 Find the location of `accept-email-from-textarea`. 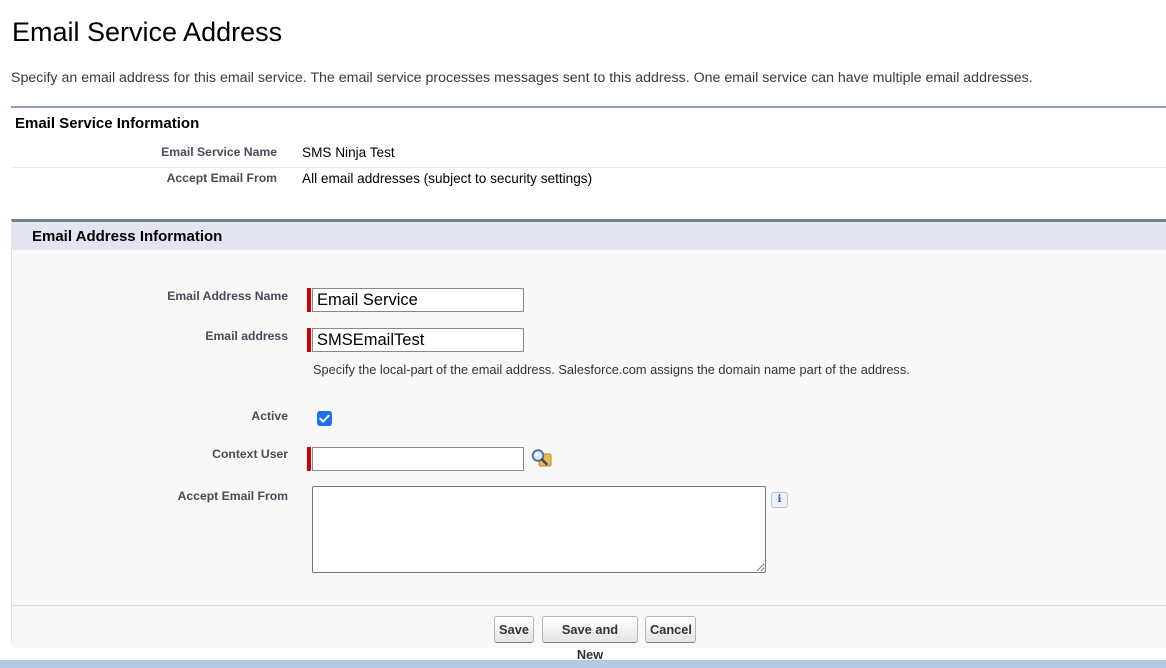

accept-email-from-textarea is located at coordinates (539, 529).